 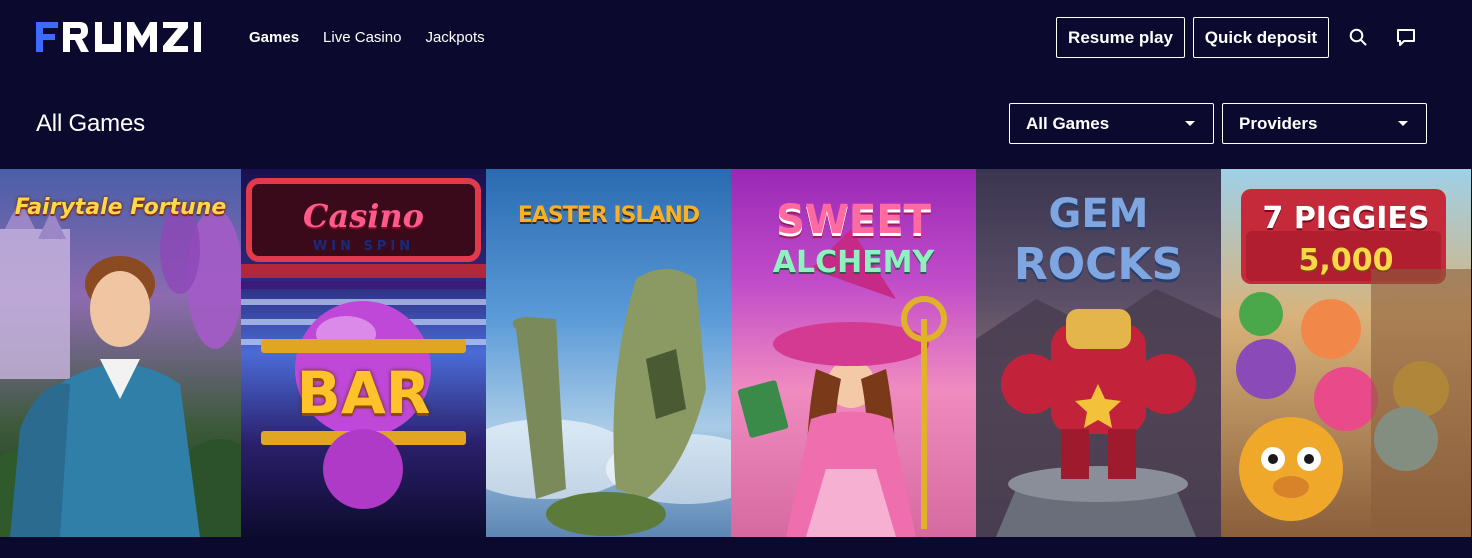 What do you see at coordinates (1098, 264) in the screenshot?
I see `game-subtitle: ROCKS` at bounding box center [1098, 264].